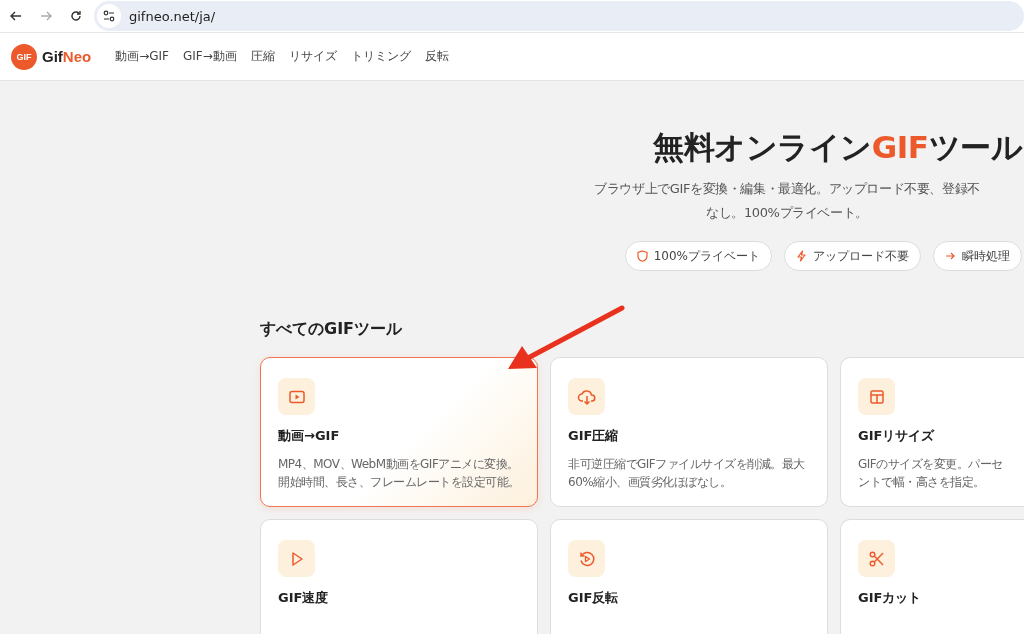  I want to click on nav-link: 圧縮, so click(262, 56).